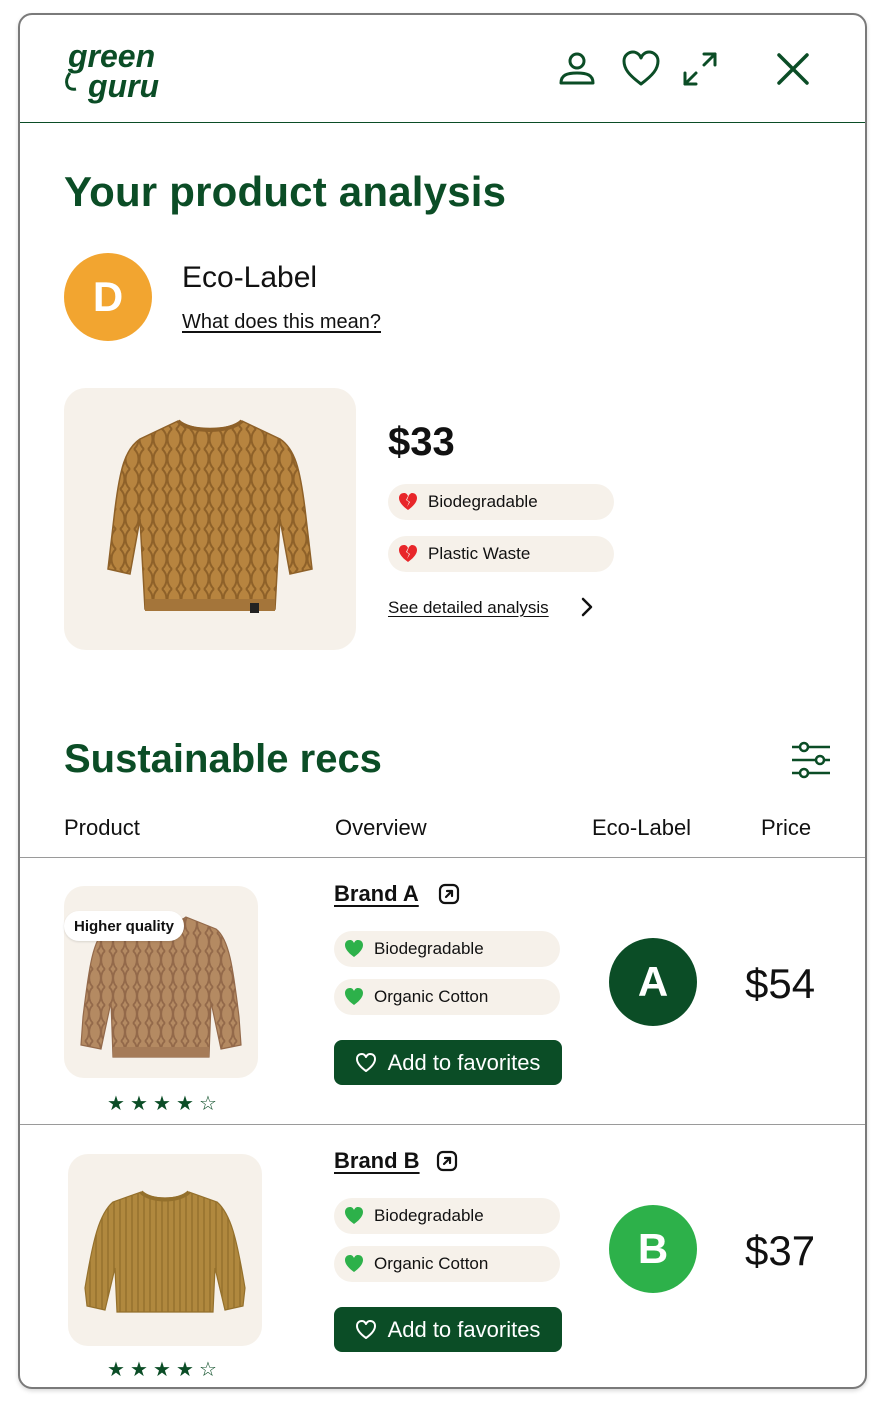  I want to click on rec-price: $54, so click(780, 983).